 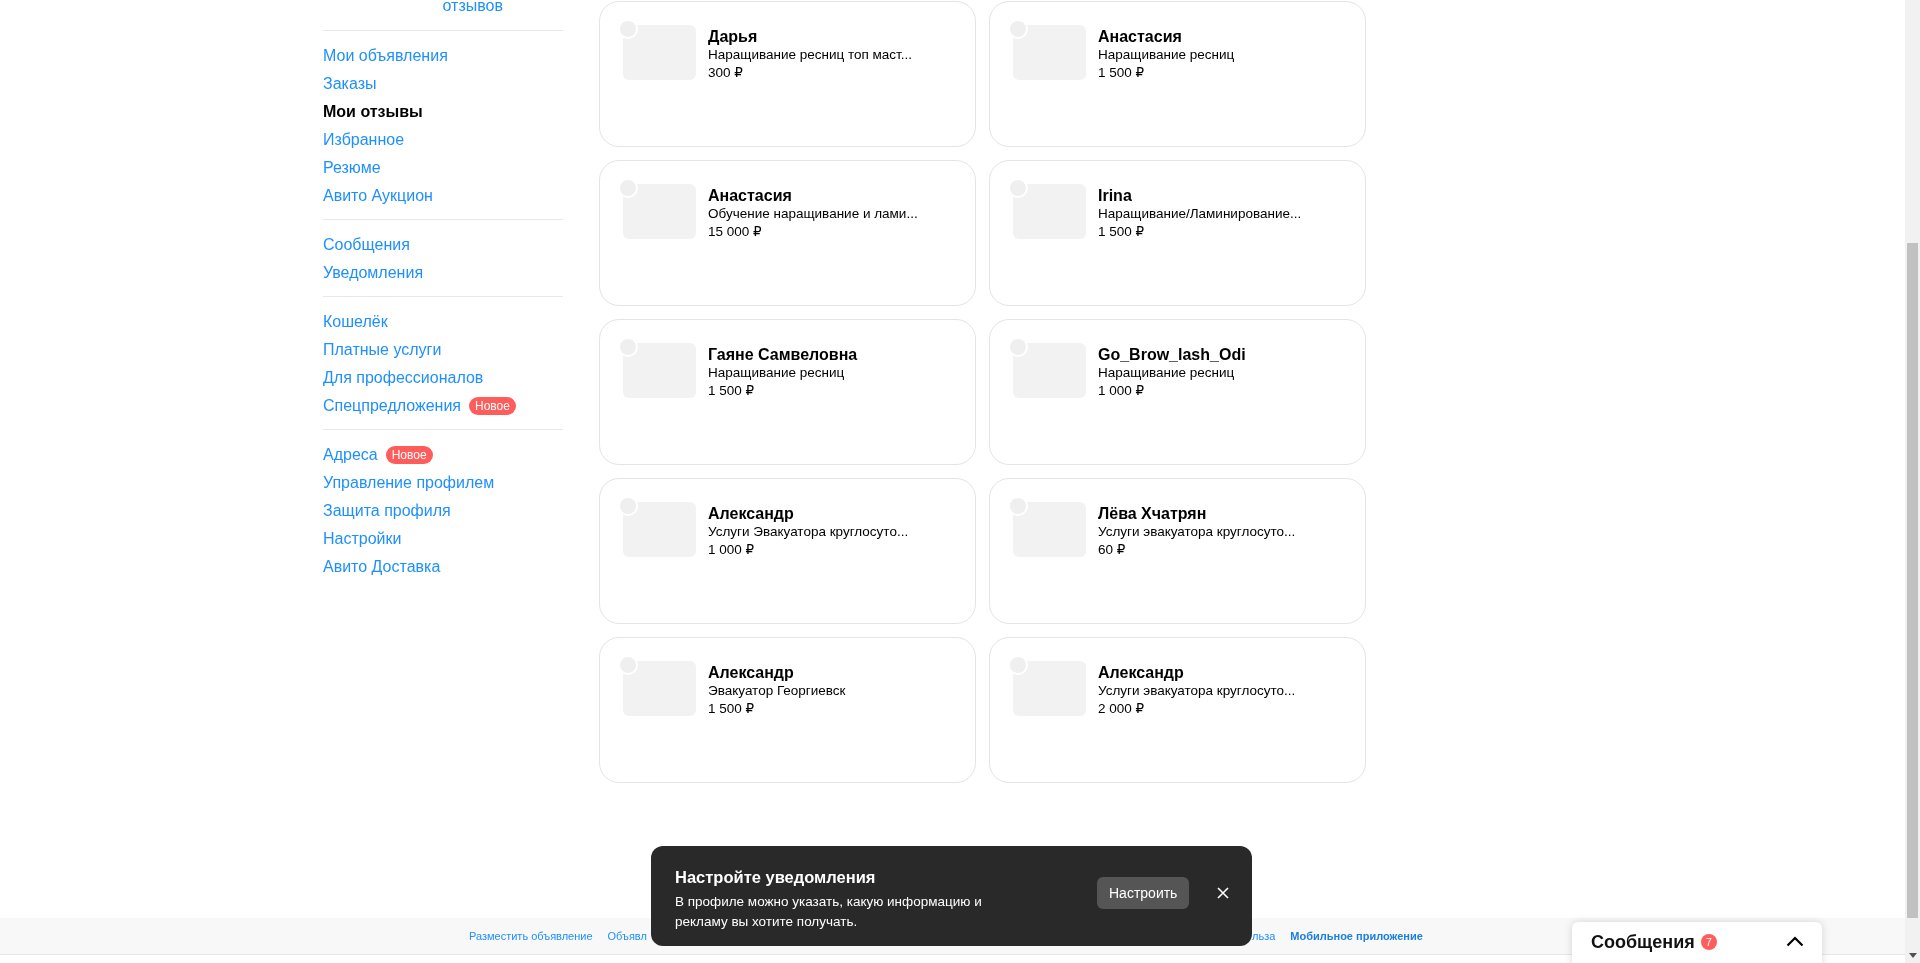 I want to click on footer-link: Мобильное приложение, so click(x=1356, y=936).